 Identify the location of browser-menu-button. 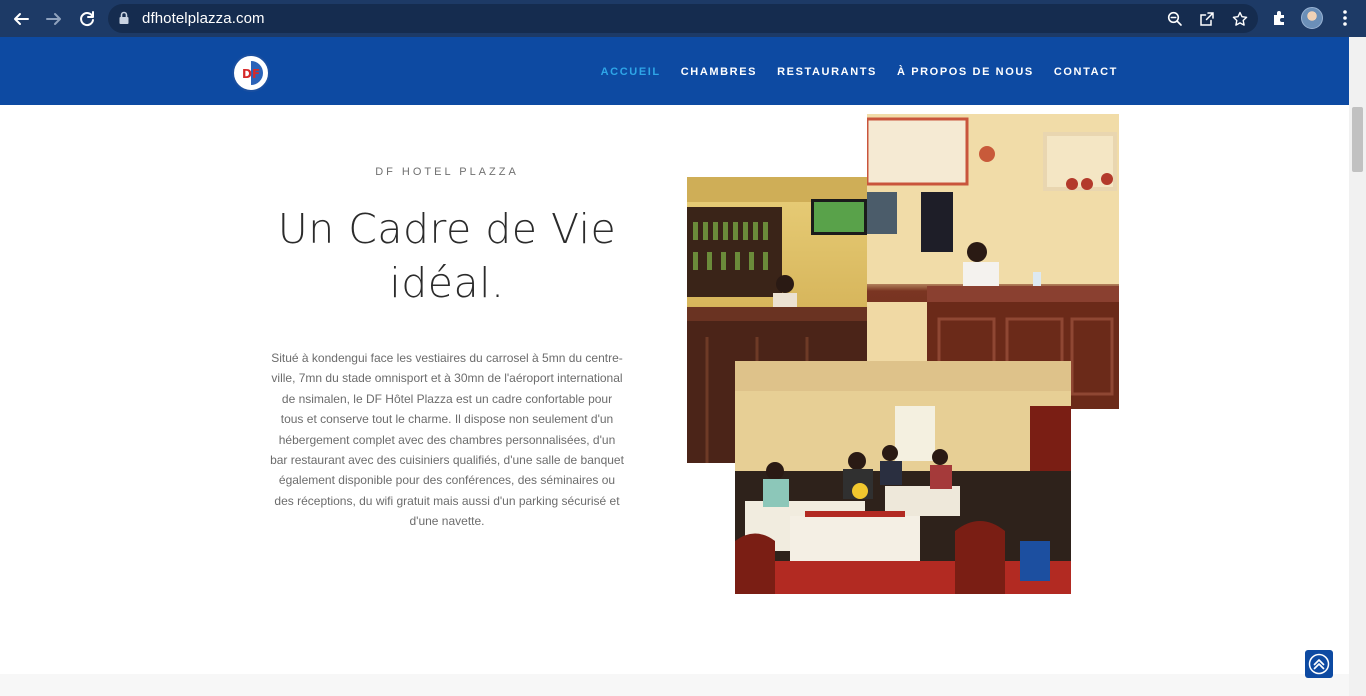
(1345, 18).